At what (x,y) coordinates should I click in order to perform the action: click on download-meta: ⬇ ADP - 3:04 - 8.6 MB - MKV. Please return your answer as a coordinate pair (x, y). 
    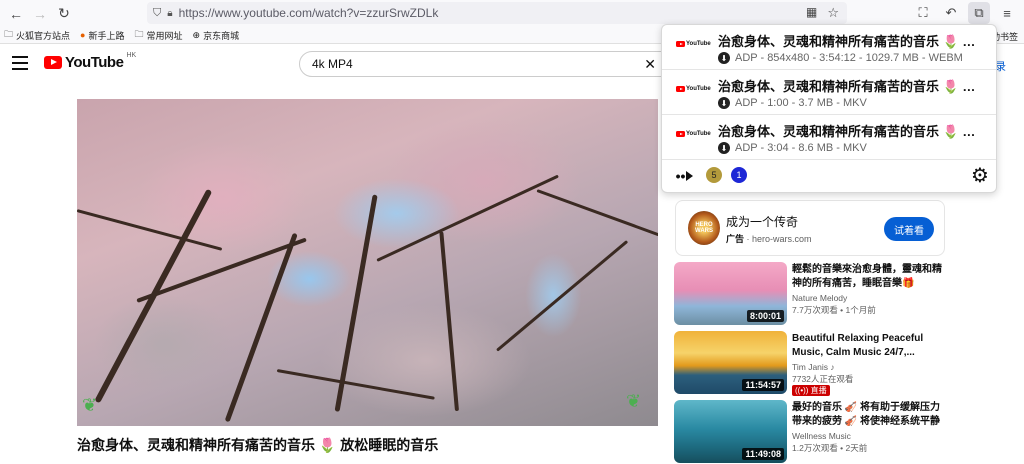
    Looking at the image, I should click on (792, 148).